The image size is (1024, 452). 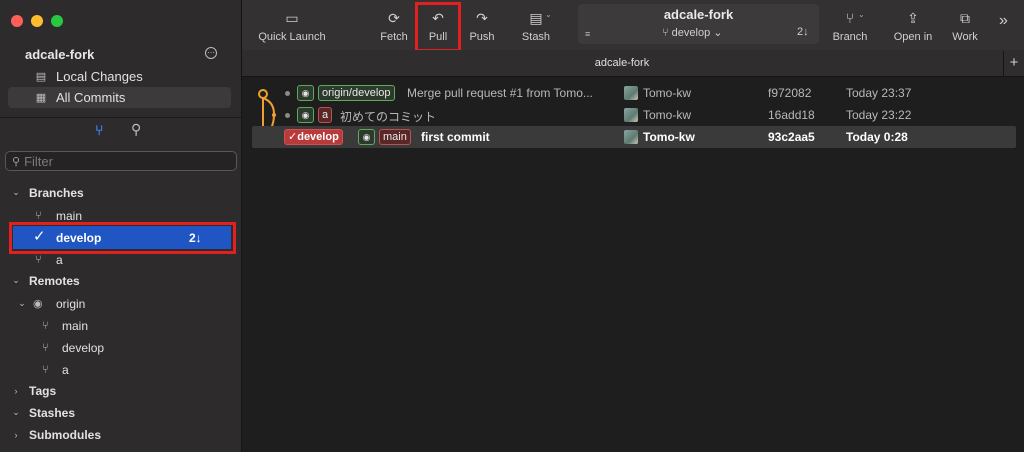 I want to click on quick-launch-button: ▭ Quick Launch, so click(x=292, y=25).